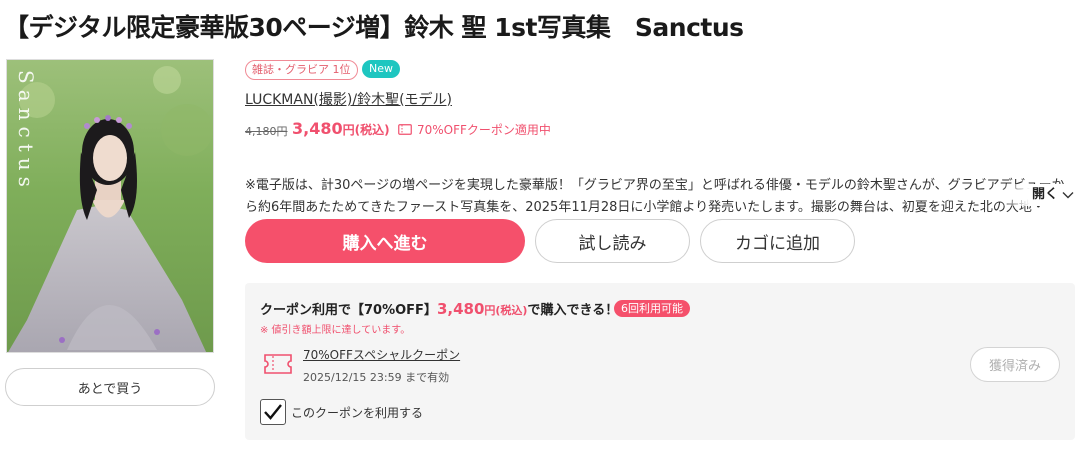 This screenshot has height=467, width=1089. I want to click on authors-link: LUCKMAN(撮影)/鈴木聖(モデル), so click(348, 99).